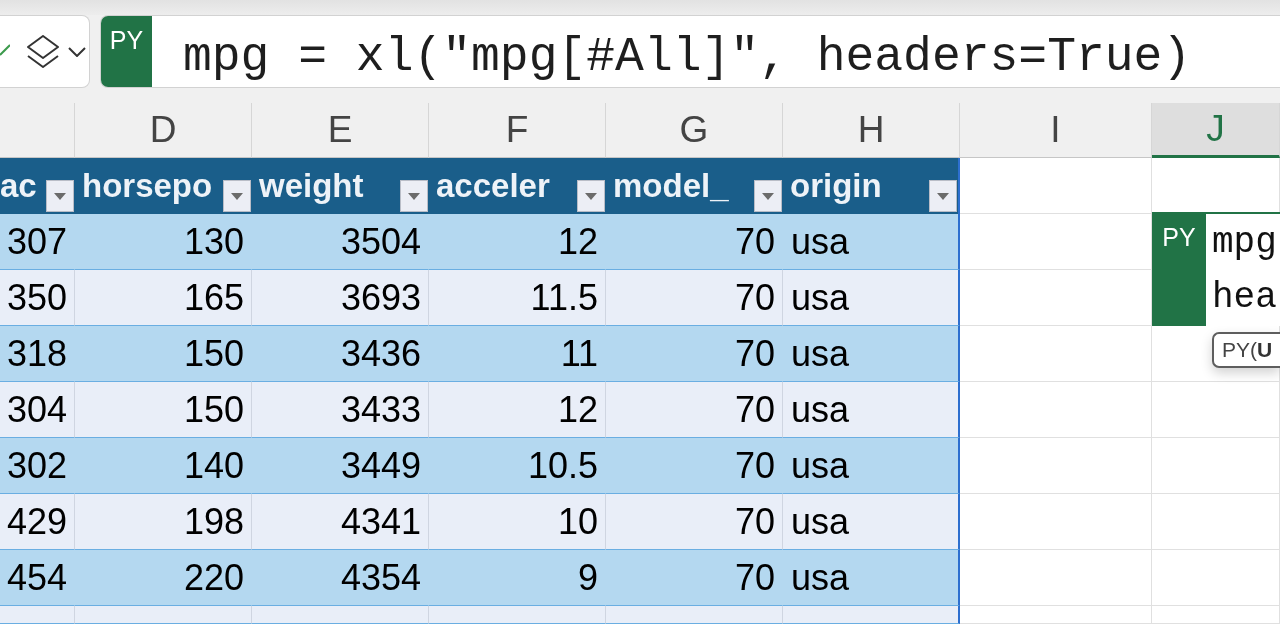  What do you see at coordinates (1216, 130) in the screenshot?
I see `column-header: J` at bounding box center [1216, 130].